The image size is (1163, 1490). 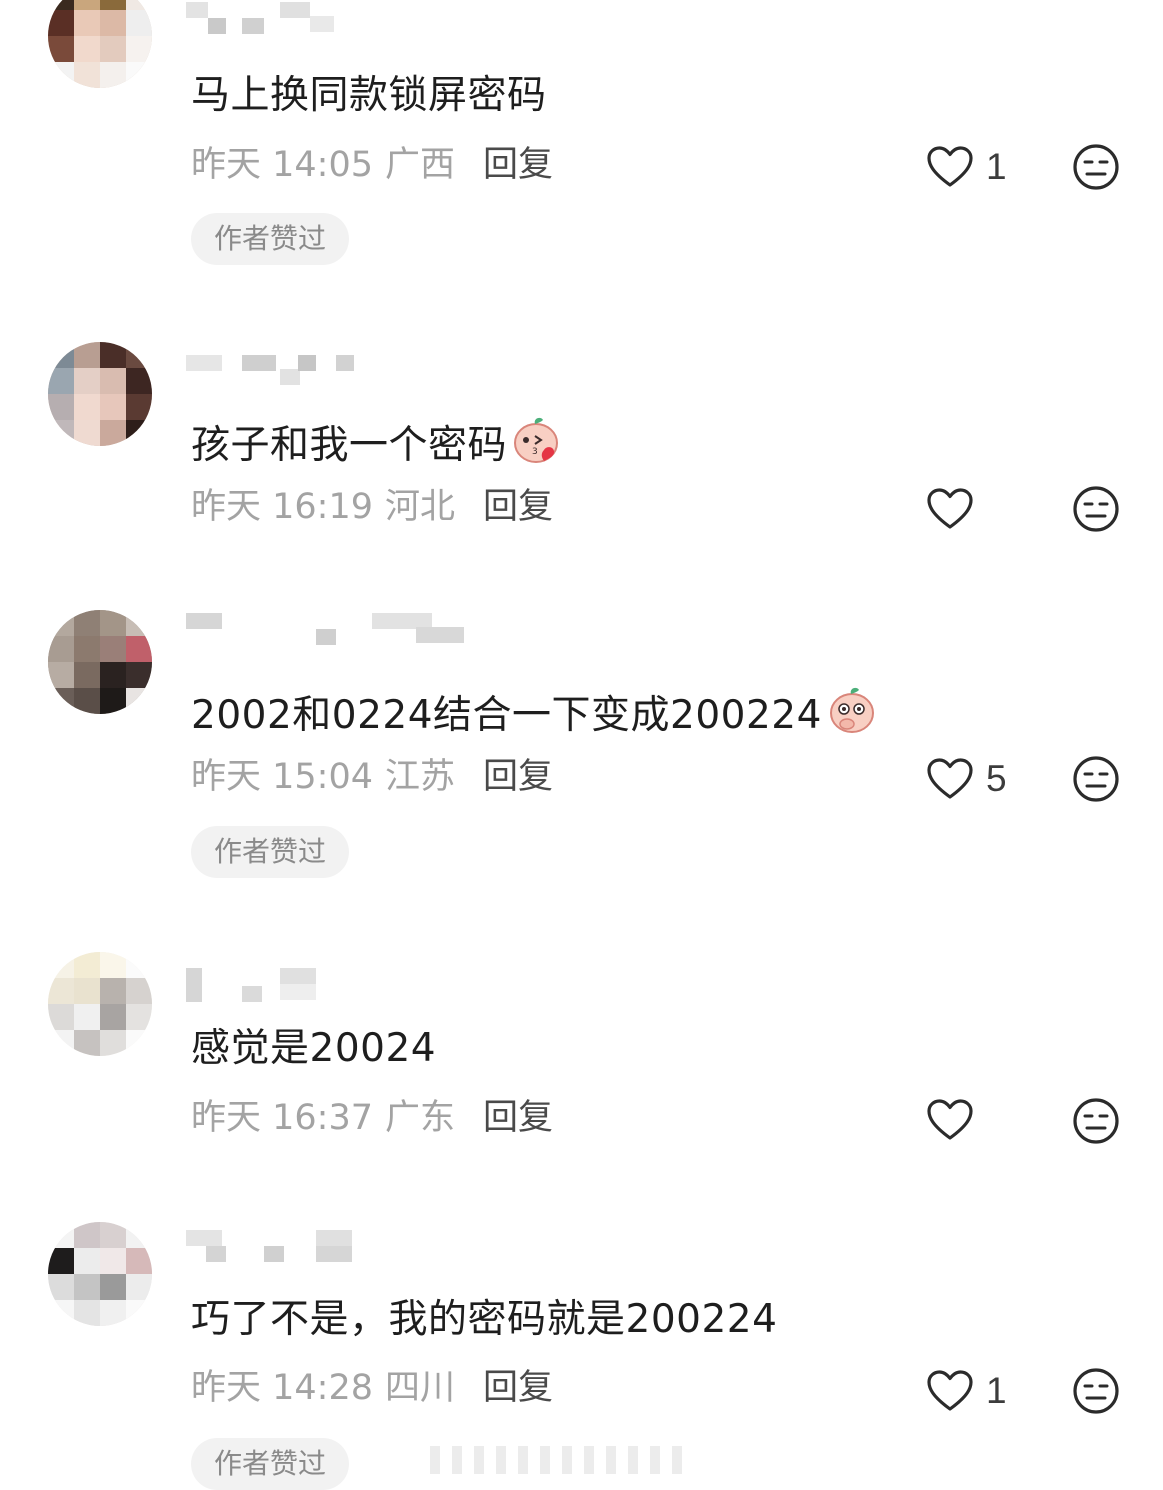 I want to click on comment-meta: 昨天 14:05 广西 回复, so click(x=372, y=165).